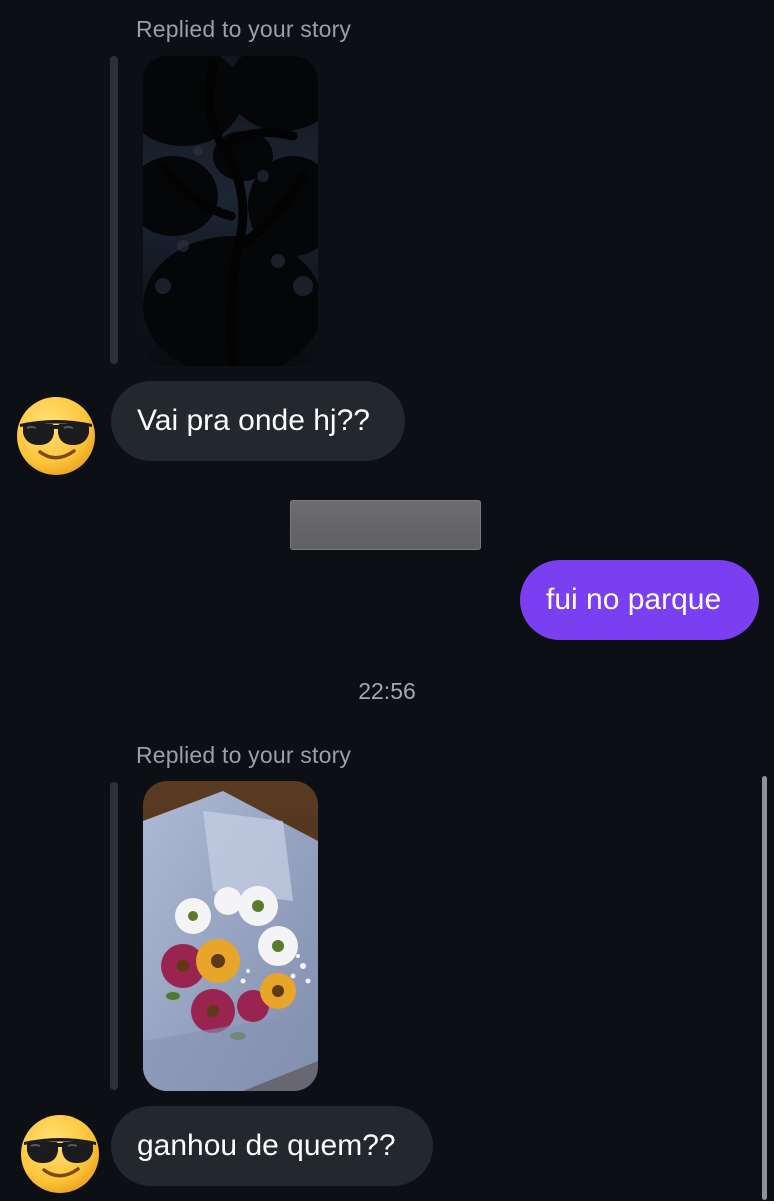  Describe the element at coordinates (272, 1146) in the screenshot. I see `incoming-message-bubble: ganhou de quem??` at that location.